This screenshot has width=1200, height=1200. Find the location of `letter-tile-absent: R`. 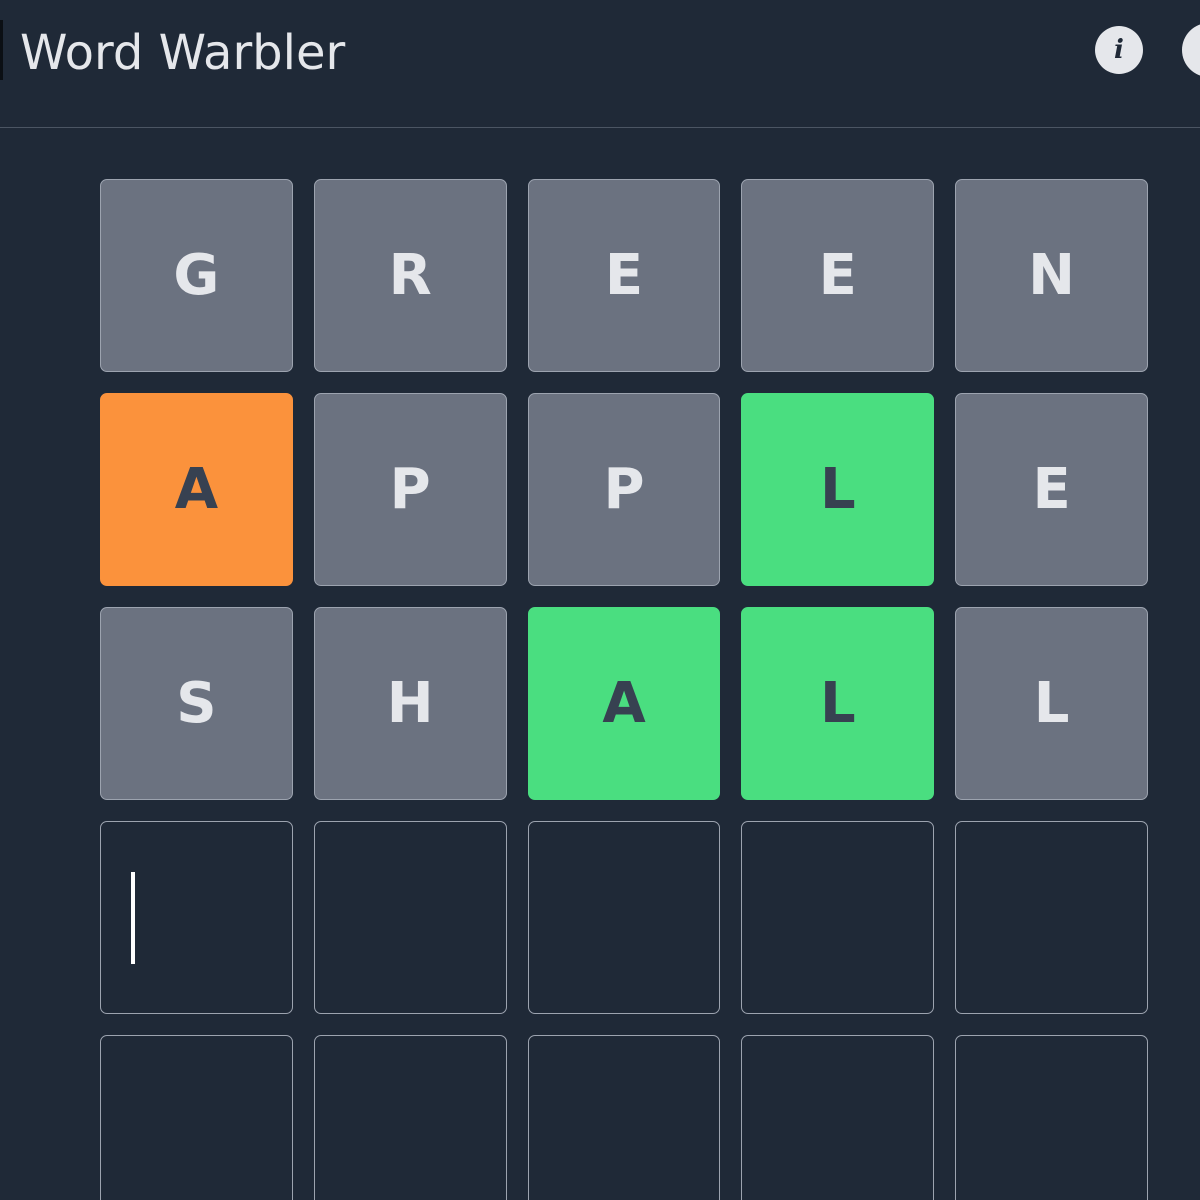

letter-tile-absent: R is located at coordinates (410, 275).